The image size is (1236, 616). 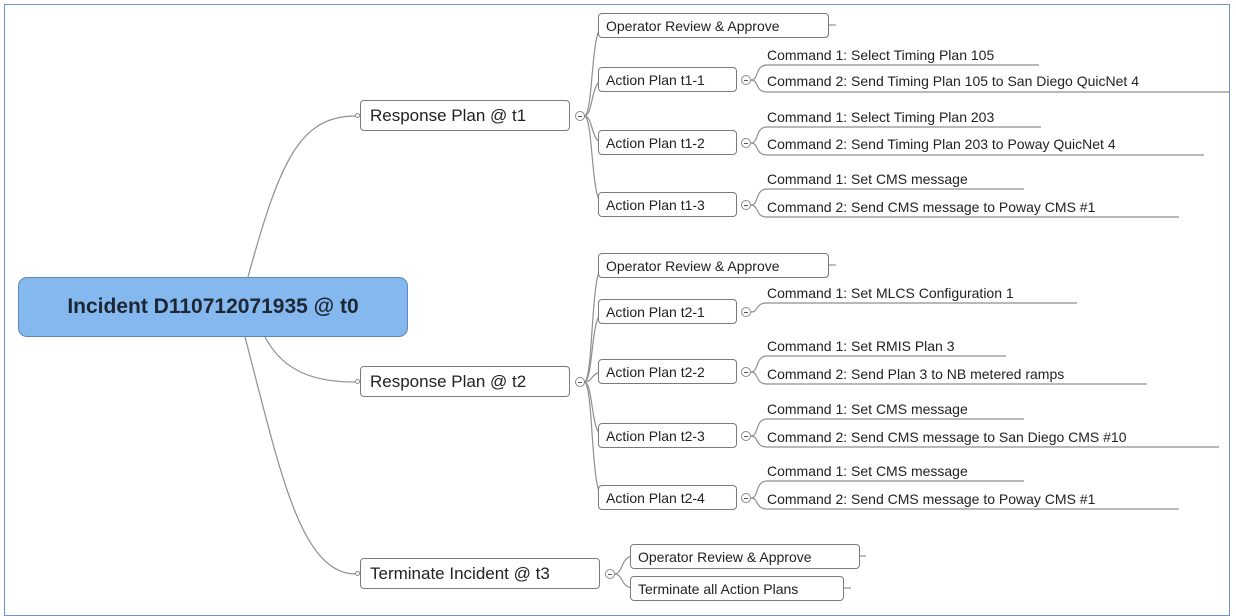 What do you see at coordinates (737, 588) in the screenshot?
I see `terminate-all-action-plans: Terminate all Action Plans` at bounding box center [737, 588].